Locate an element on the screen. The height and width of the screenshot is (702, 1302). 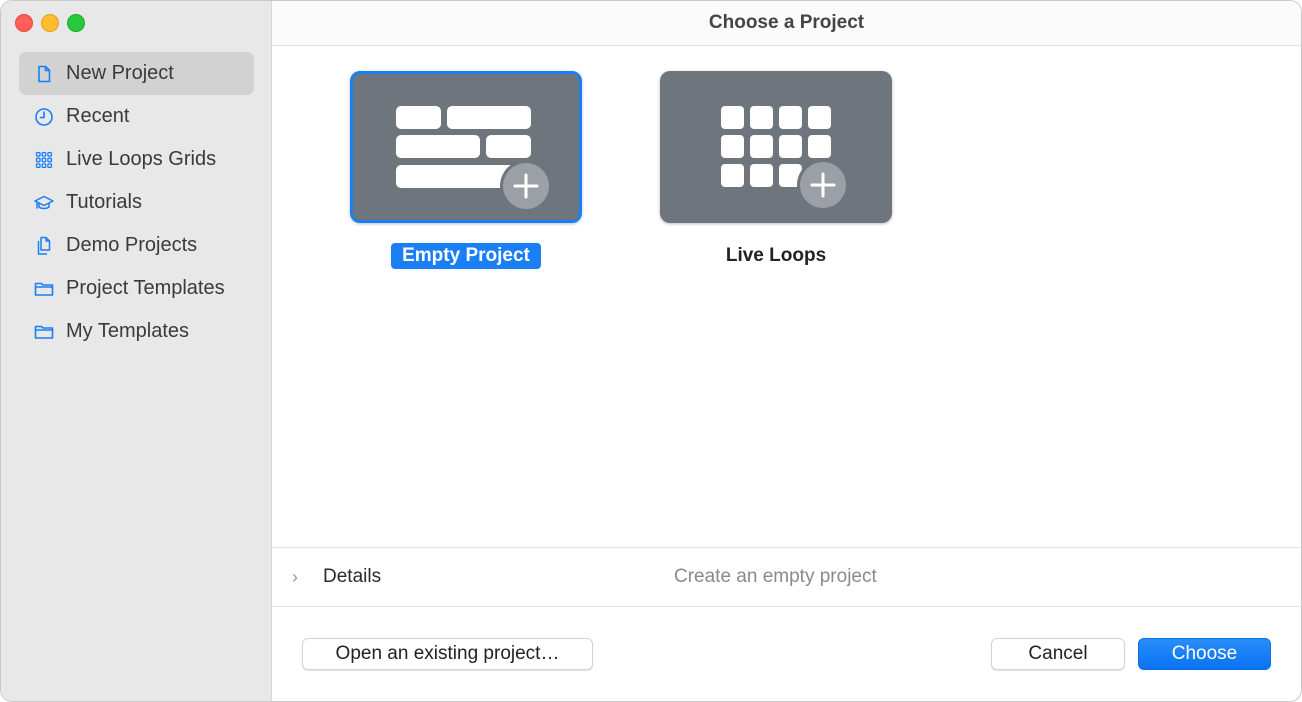
zoom-window-button is located at coordinates (76, 23).